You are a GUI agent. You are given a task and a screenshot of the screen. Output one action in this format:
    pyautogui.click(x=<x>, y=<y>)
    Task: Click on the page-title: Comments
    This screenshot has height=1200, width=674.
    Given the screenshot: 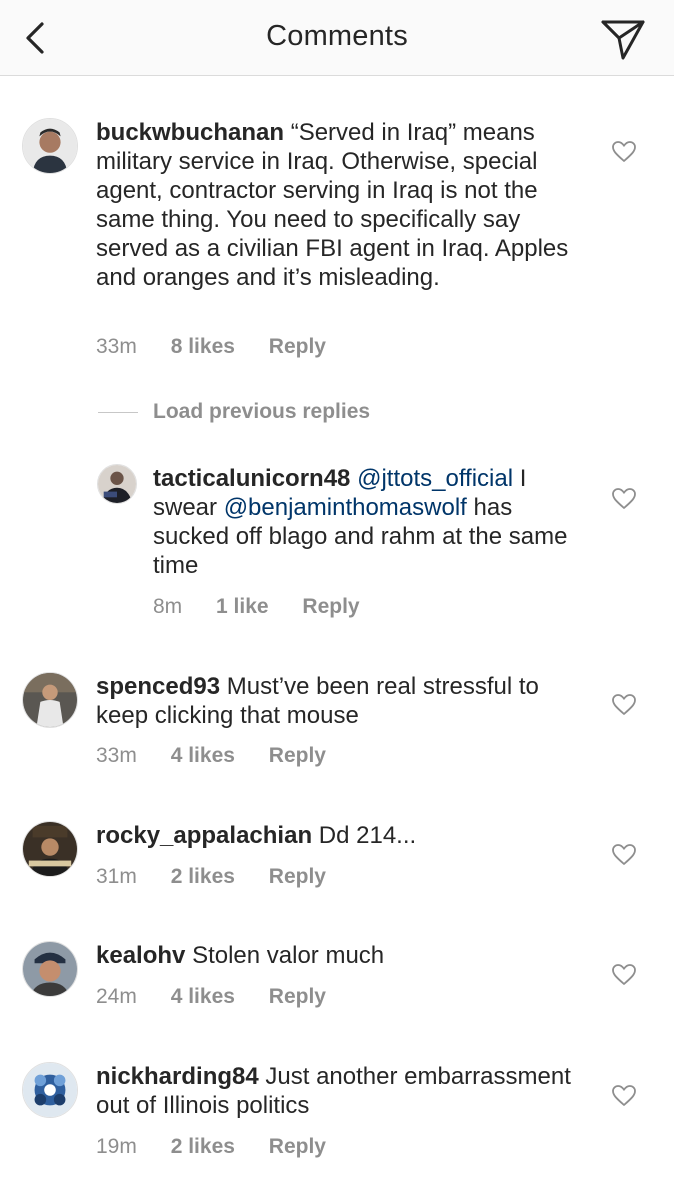 What is the action you would take?
    pyautogui.click(x=337, y=36)
    